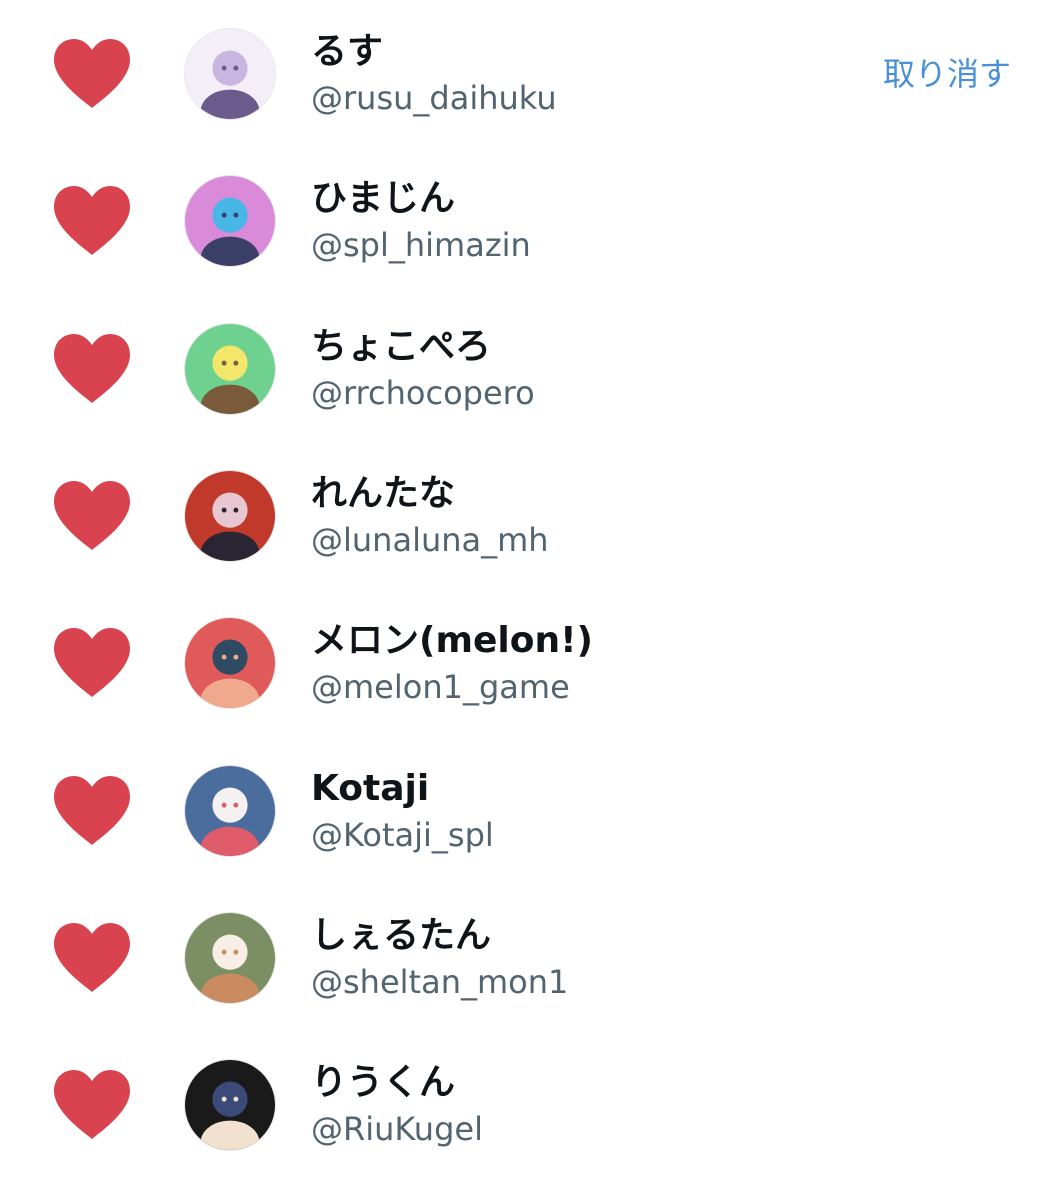 The width and height of the screenshot is (1057, 1200). What do you see at coordinates (528, 368) in the screenshot?
I see `user-row: ちょこぺろ @rrchocopero` at bounding box center [528, 368].